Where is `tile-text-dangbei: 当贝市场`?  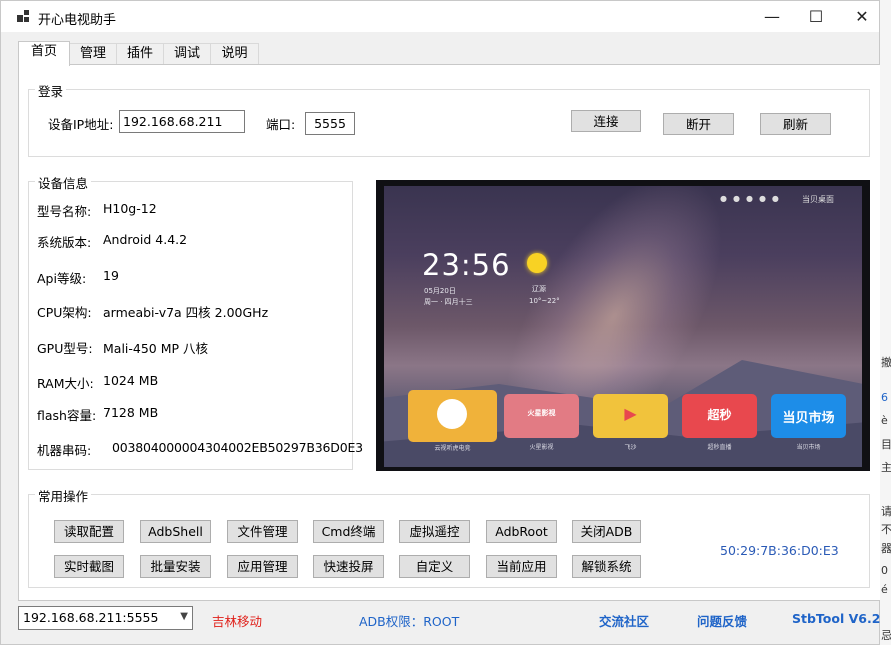
tile-text-dangbei: 当贝市场 is located at coordinates (808, 418).